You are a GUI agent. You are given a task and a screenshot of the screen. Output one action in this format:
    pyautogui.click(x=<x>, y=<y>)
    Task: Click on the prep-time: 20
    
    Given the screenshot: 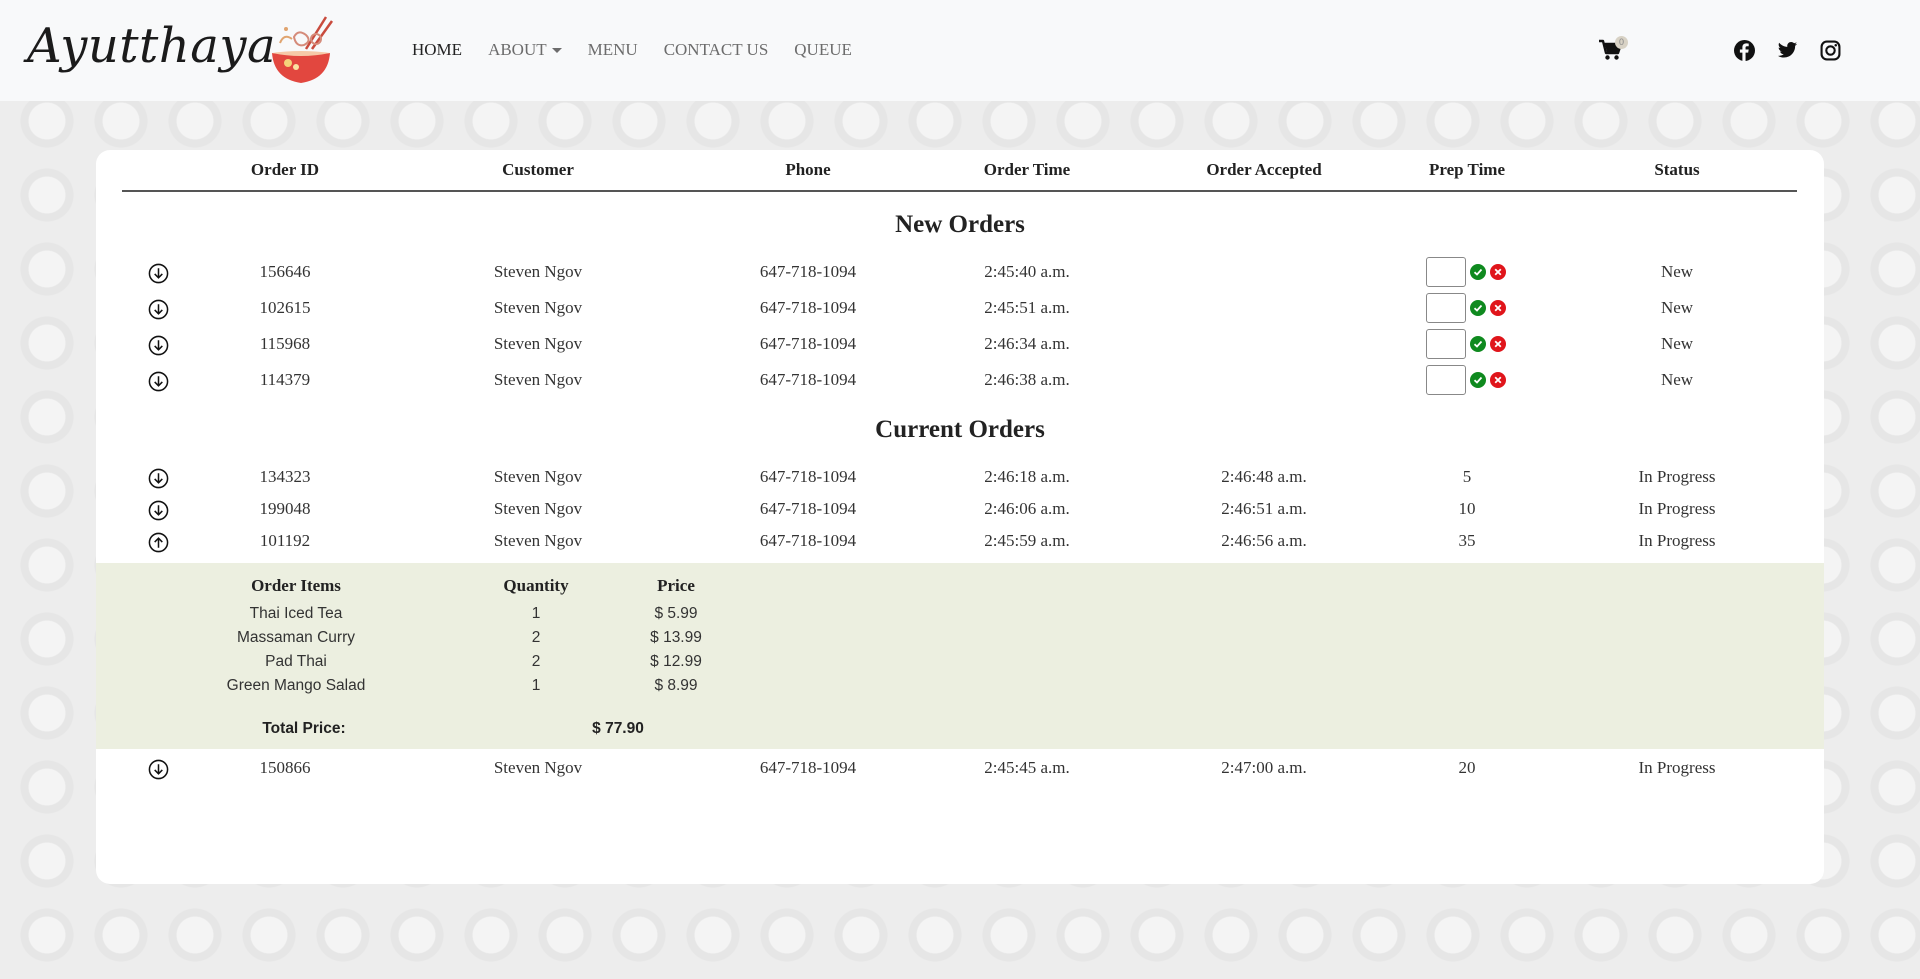 What is the action you would take?
    pyautogui.click(x=1467, y=767)
    